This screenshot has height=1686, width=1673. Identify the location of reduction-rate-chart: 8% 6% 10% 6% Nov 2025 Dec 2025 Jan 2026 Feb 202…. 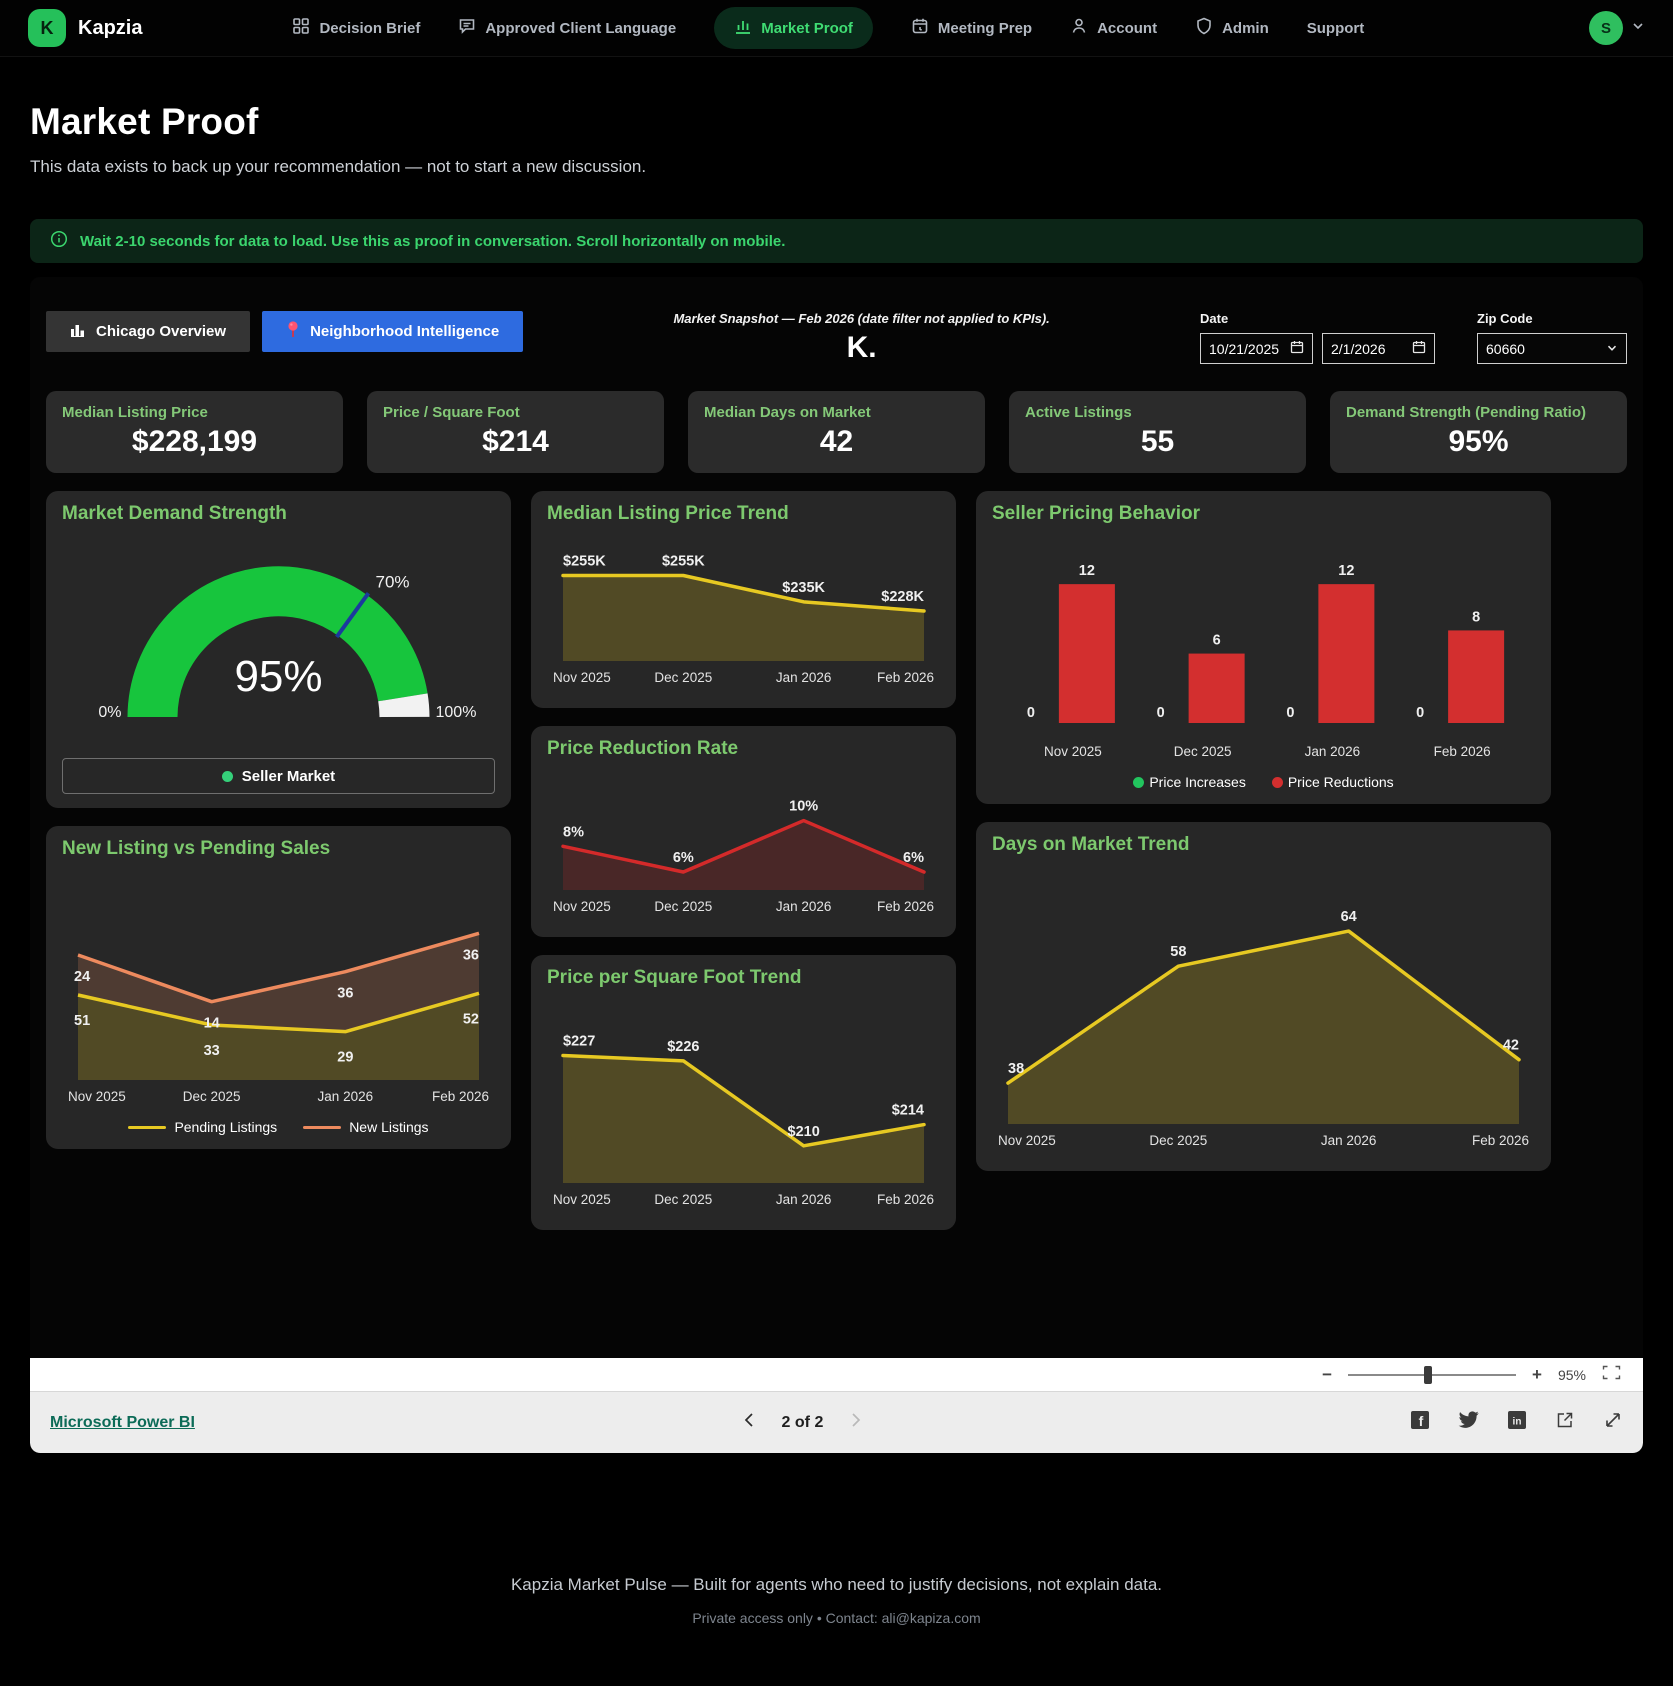
(743, 856).